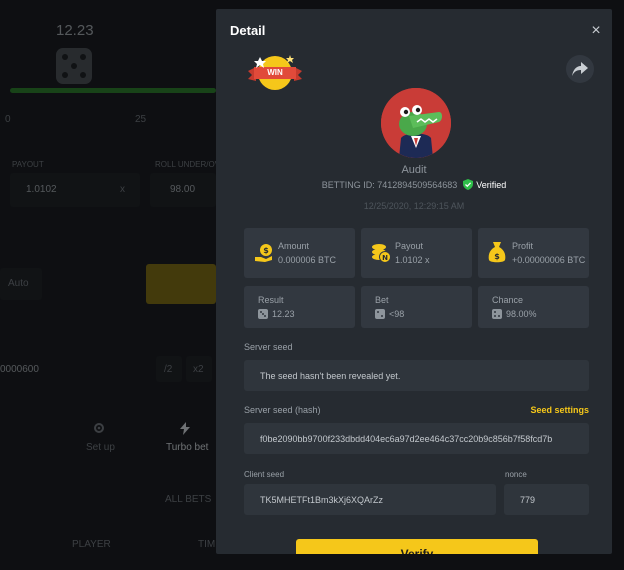  Describe the element at coordinates (416, 375) in the screenshot. I see `server-seed-field: The seed hasn't been revealed yet.` at that location.